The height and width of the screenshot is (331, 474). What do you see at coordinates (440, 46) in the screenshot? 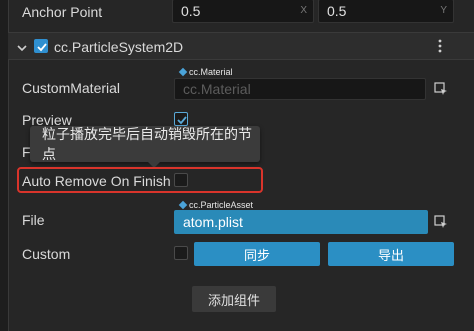
I see `kebab-menu-icon` at bounding box center [440, 46].